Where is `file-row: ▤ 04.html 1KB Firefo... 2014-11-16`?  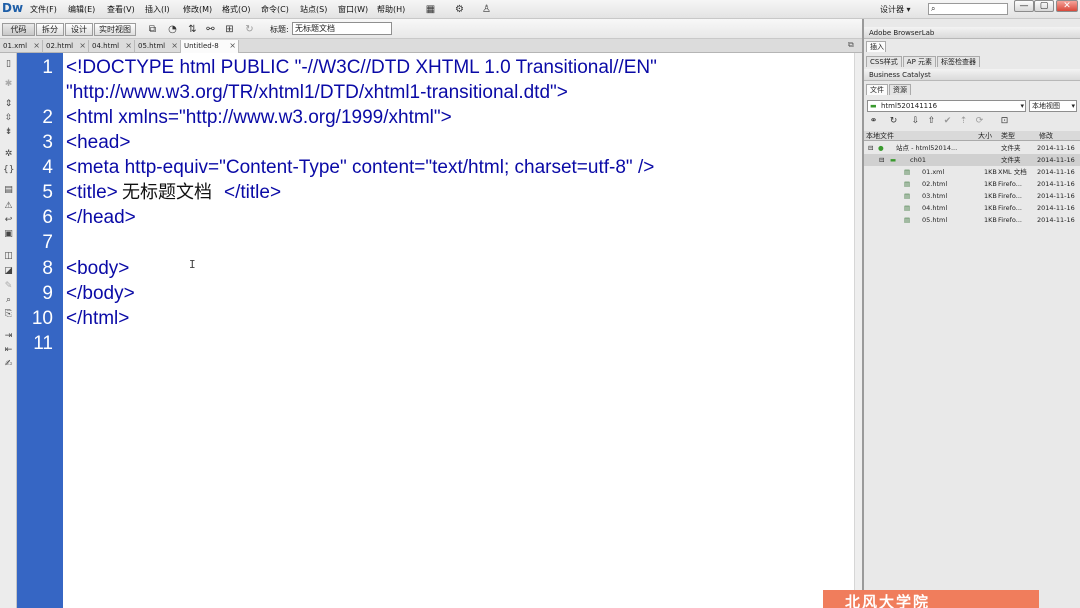
file-row: ▤ 04.html 1KB Firefo... 2014-11-16 is located at coordinates (972, 208).